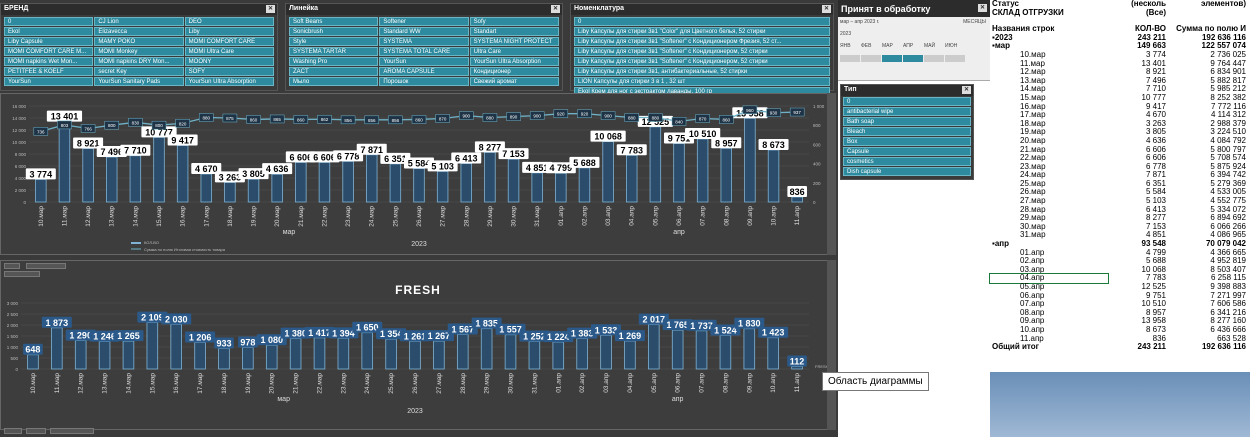  I want to click on type-slicer-item: Box, so click(907, 141).